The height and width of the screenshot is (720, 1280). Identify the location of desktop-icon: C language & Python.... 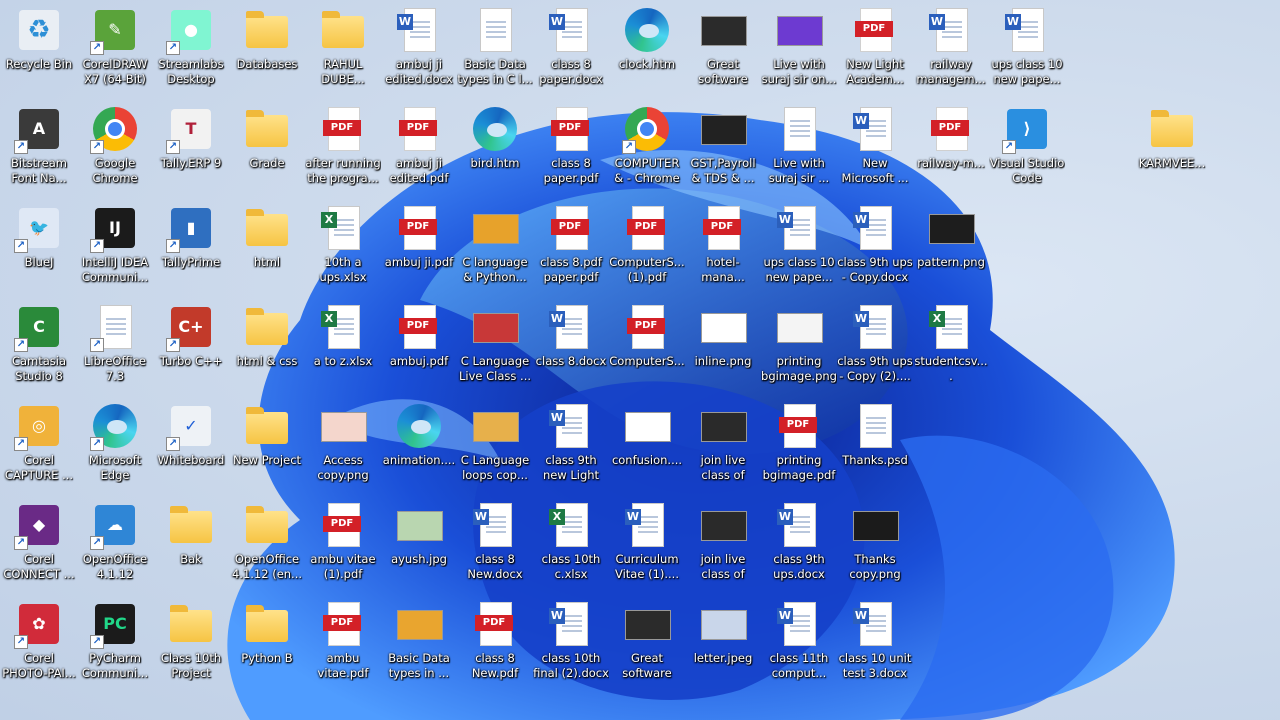
(495, 248).